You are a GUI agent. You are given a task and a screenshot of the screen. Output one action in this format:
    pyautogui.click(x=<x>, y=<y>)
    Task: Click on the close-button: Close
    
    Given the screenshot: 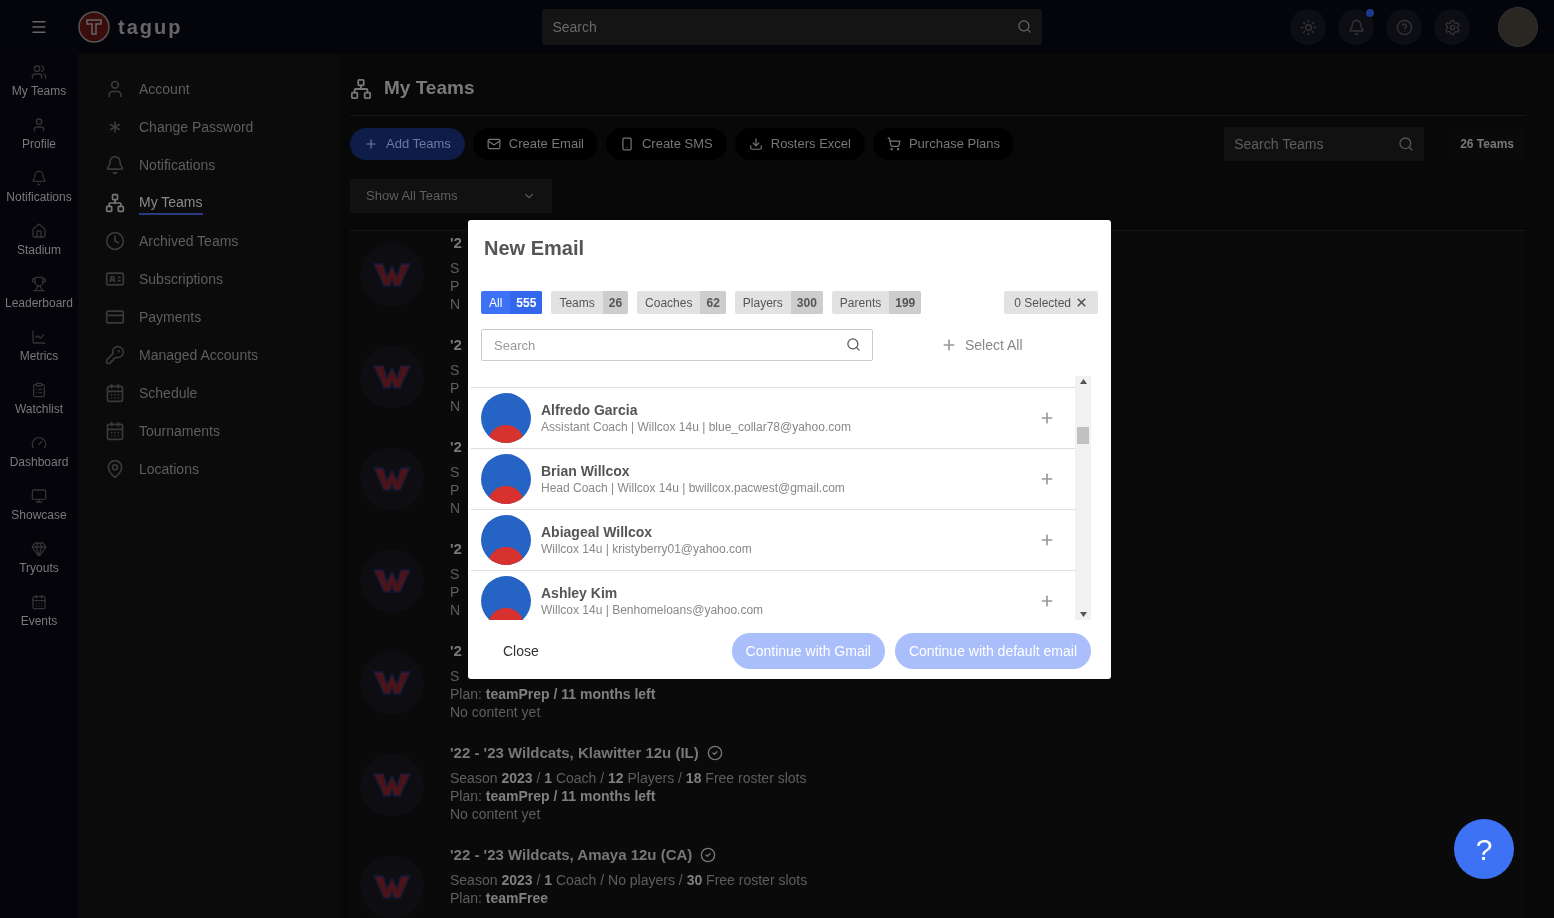 What is the action you would take?
    pyautogui.click(x=521, y=651)
    